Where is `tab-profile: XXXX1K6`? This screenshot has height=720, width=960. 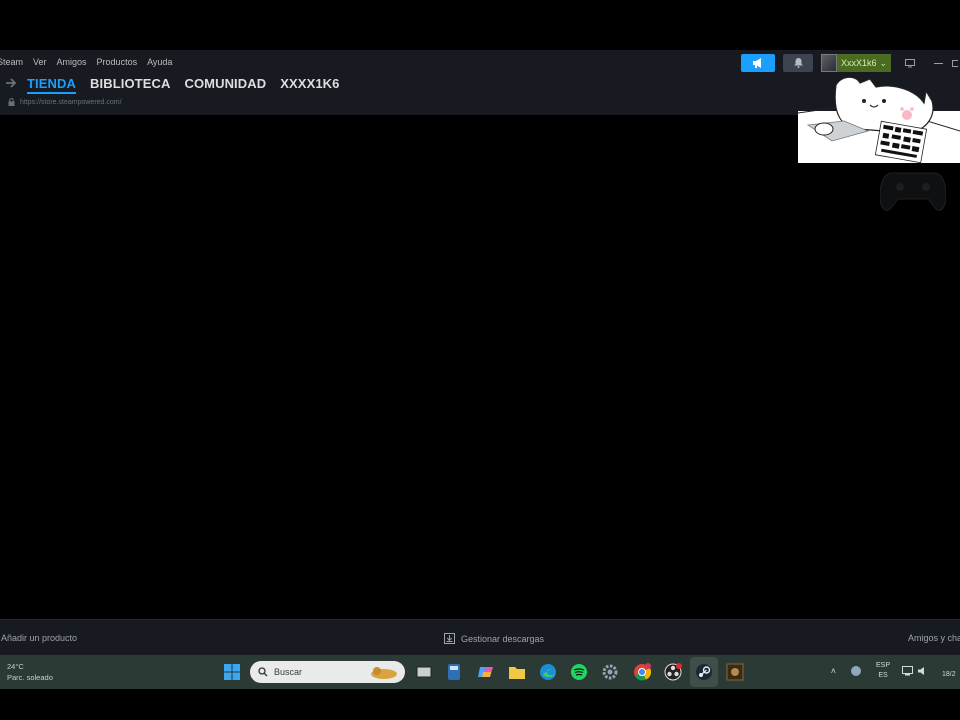 tab-profile: XXXX1K6 is located at coordinates (309, 85).